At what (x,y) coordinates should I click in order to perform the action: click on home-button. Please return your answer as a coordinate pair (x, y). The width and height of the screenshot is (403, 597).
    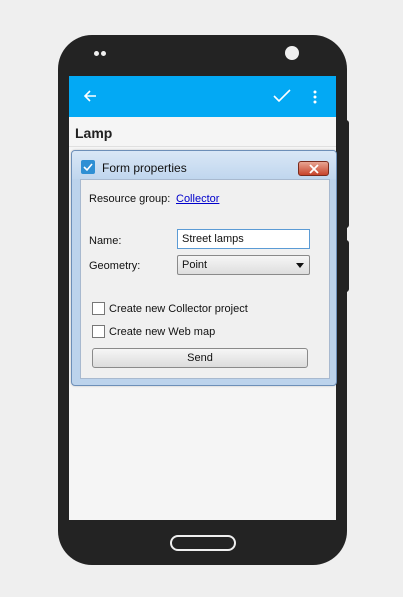
    Looking at the image, I should click on (203, 543).